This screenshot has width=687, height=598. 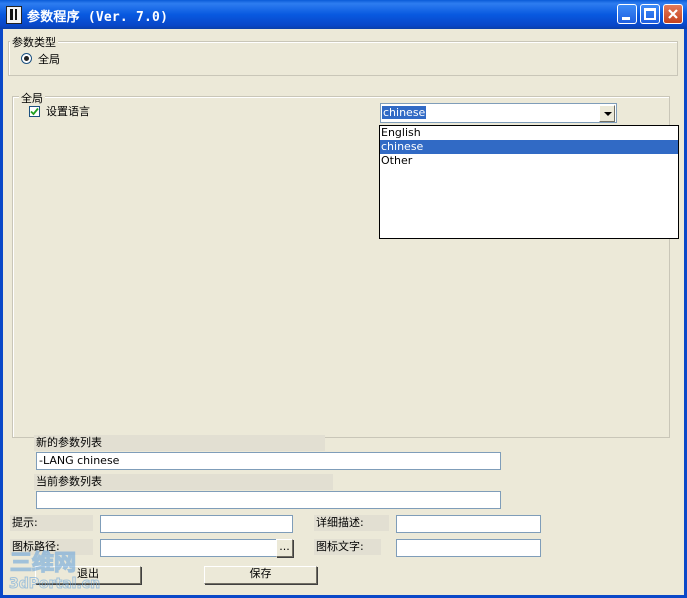 I want to click on window-title: 参数程序 (Ver. 7.0), so click(x=98, y=17).